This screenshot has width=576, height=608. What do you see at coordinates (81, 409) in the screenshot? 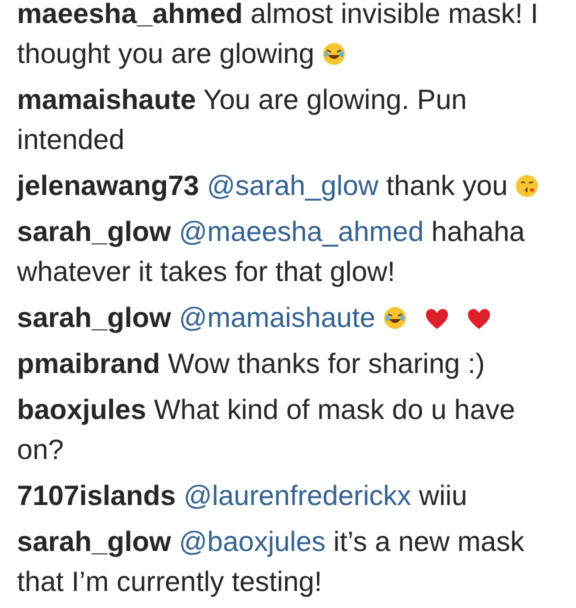
I see `username-link: baoxjules` at bounding box center [81, 409].